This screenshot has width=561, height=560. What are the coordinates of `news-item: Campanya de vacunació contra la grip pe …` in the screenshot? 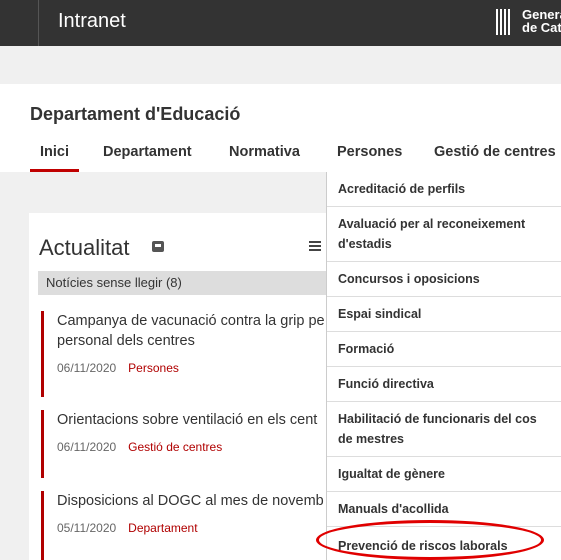 It's located at (184, 354).